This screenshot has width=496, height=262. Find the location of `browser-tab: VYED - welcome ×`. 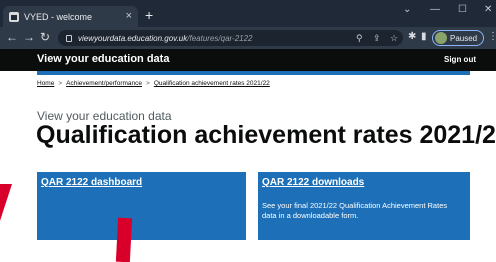

browser-tab: VYED - welcome × is located at coordinates (70, 16).